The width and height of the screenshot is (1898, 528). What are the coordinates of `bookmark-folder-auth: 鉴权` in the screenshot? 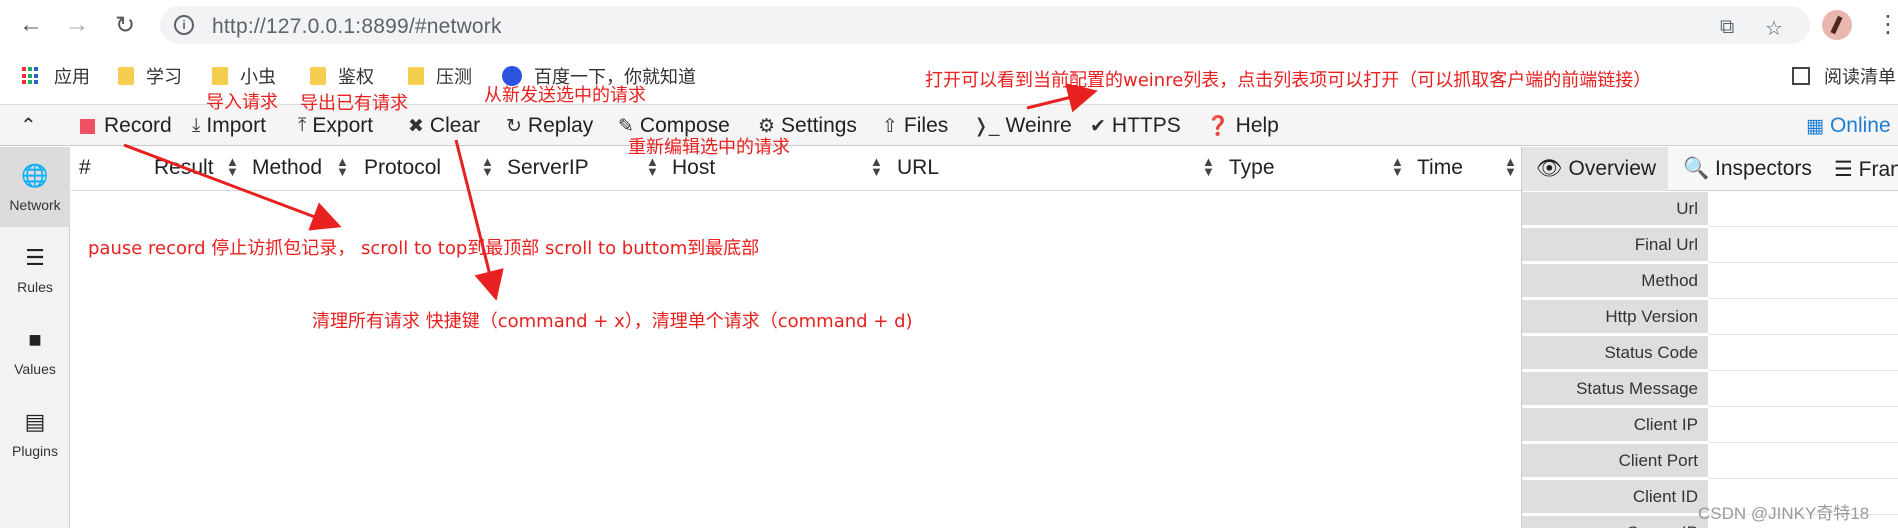 It's located at (342, 76).